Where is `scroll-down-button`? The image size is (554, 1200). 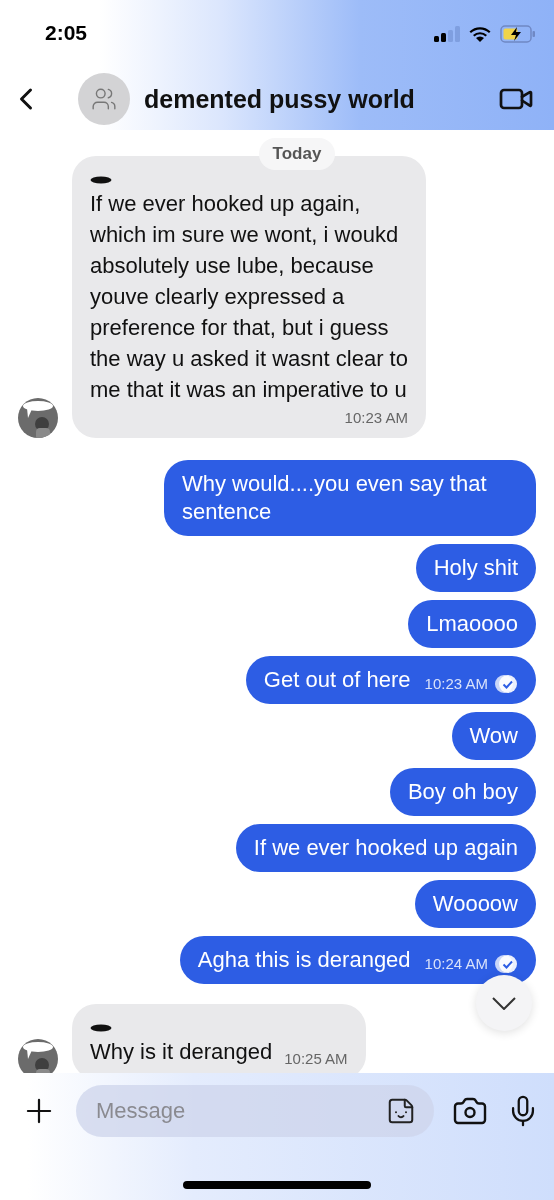 scroll-down-button is located at coordinates (504, 1003).